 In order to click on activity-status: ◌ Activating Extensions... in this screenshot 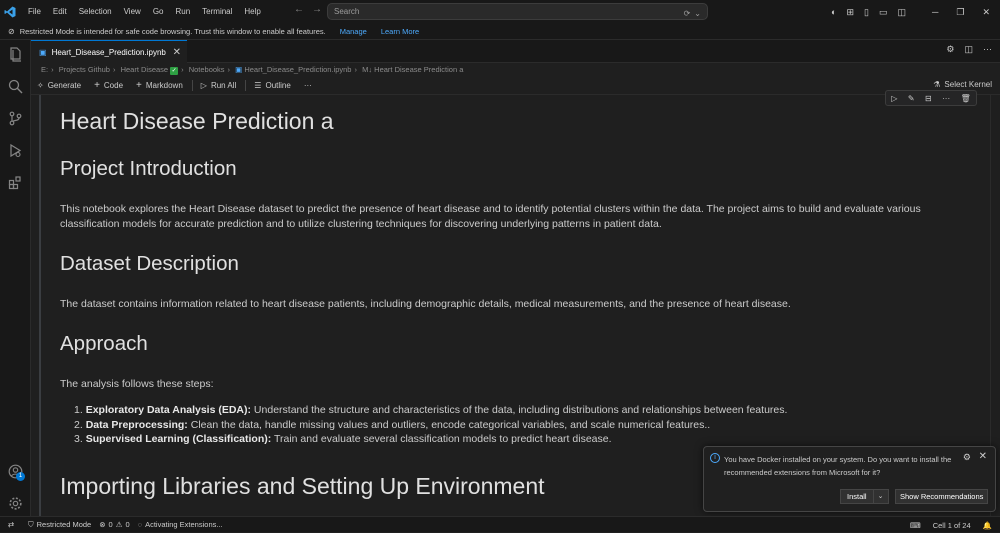, I will do `click(180, 524)`.